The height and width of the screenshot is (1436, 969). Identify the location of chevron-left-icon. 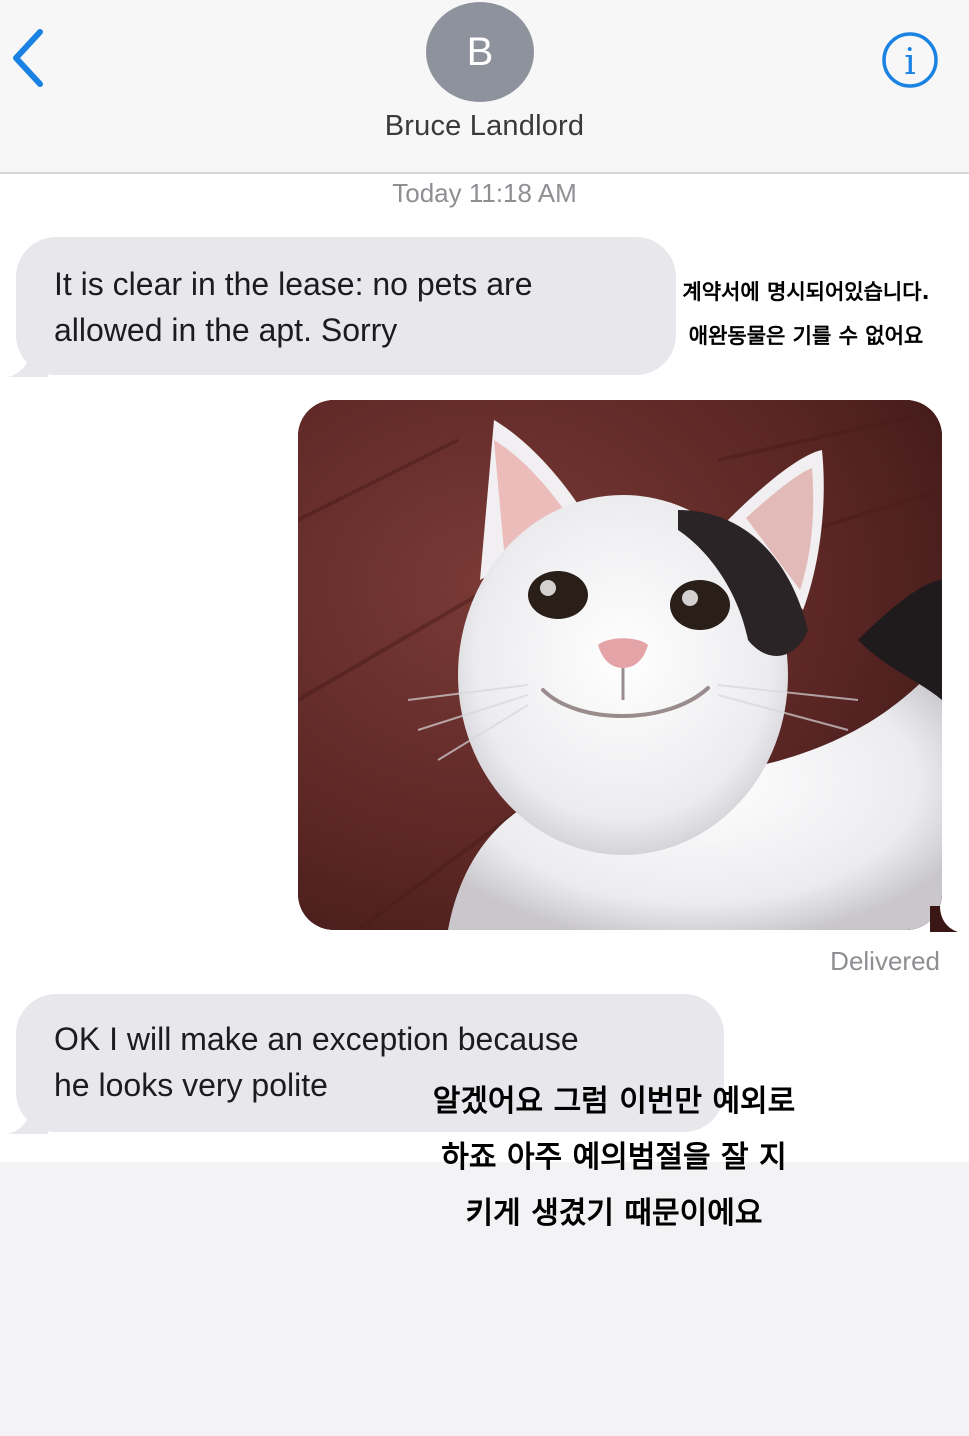
(28, 58).